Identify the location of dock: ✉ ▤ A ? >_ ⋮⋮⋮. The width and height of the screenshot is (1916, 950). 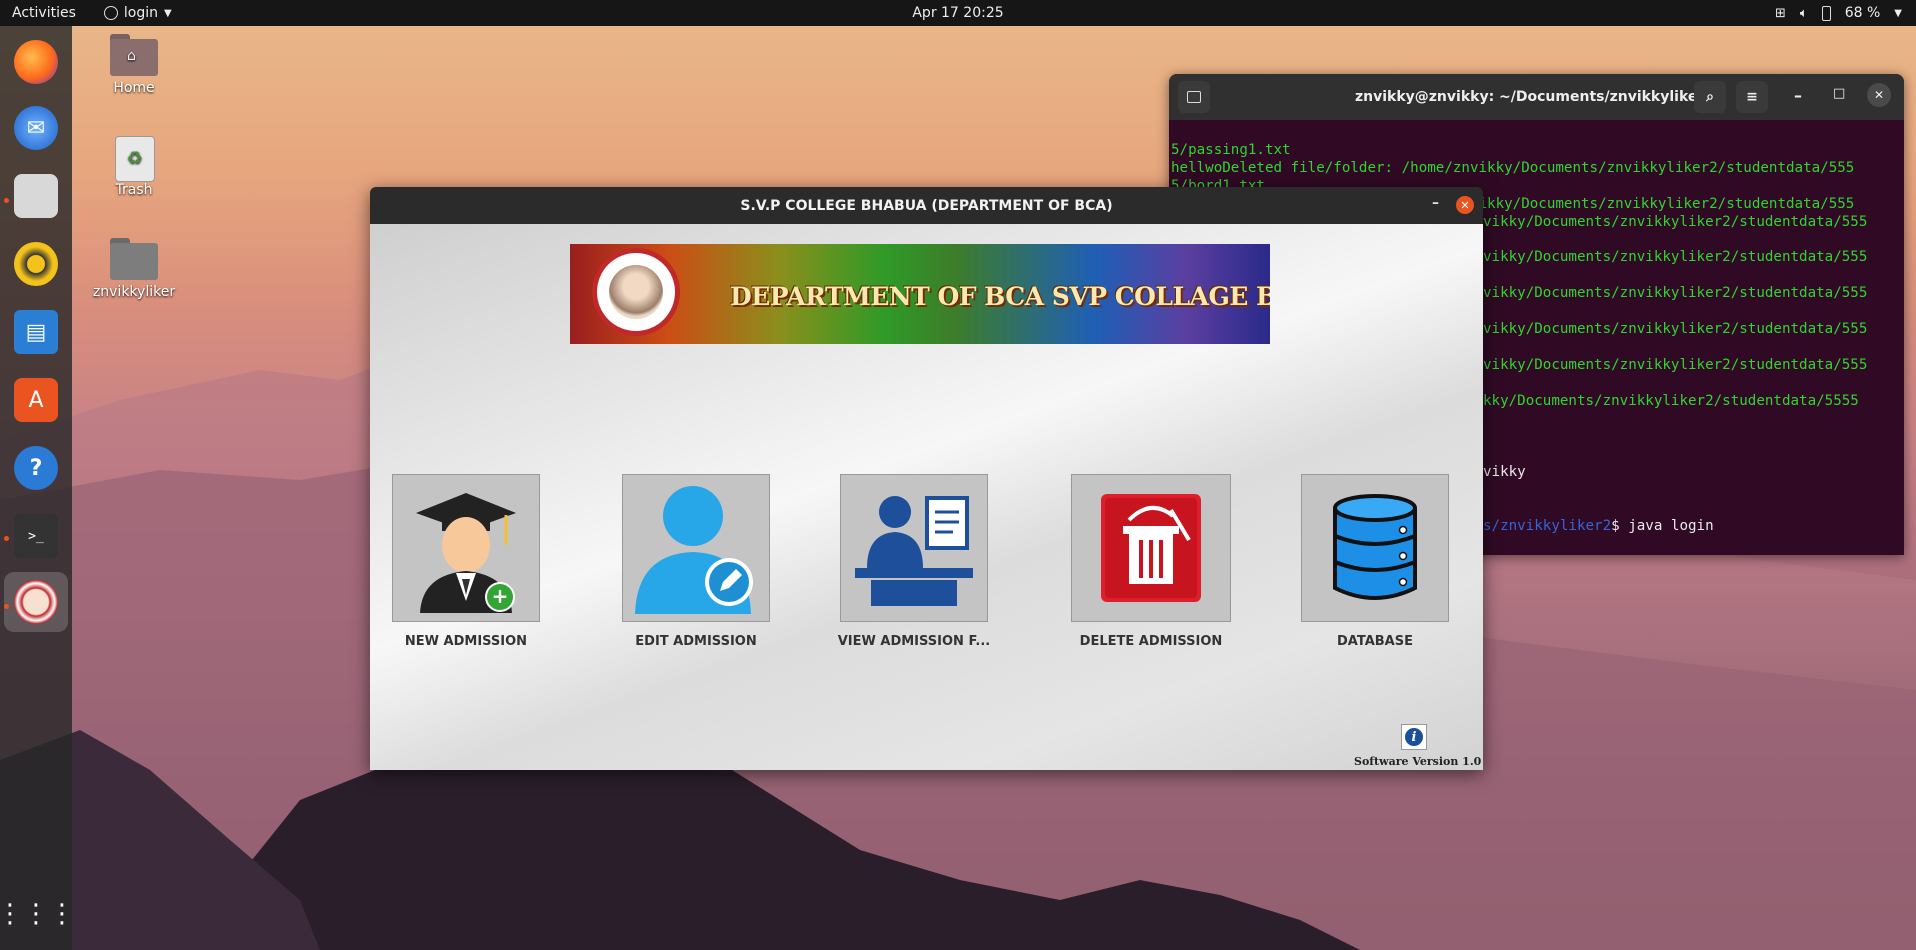
(37, 488).